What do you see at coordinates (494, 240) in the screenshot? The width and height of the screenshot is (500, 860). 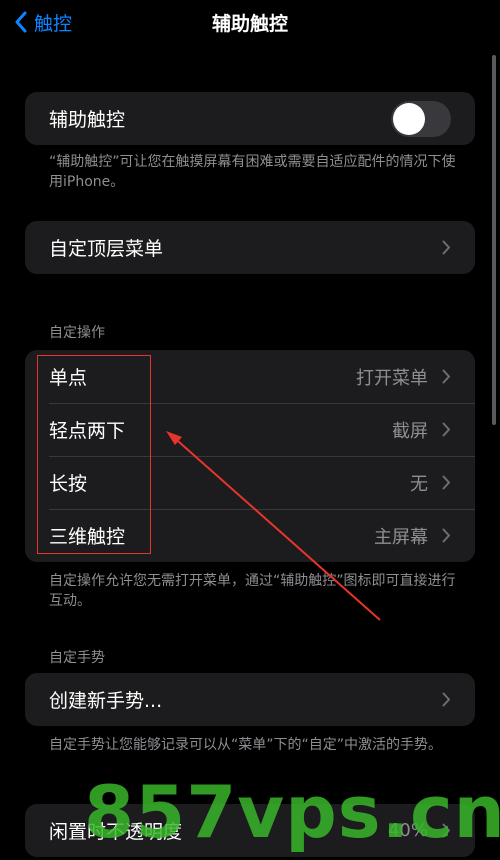 I see `scrollbar` at bounding box center [494, 240].